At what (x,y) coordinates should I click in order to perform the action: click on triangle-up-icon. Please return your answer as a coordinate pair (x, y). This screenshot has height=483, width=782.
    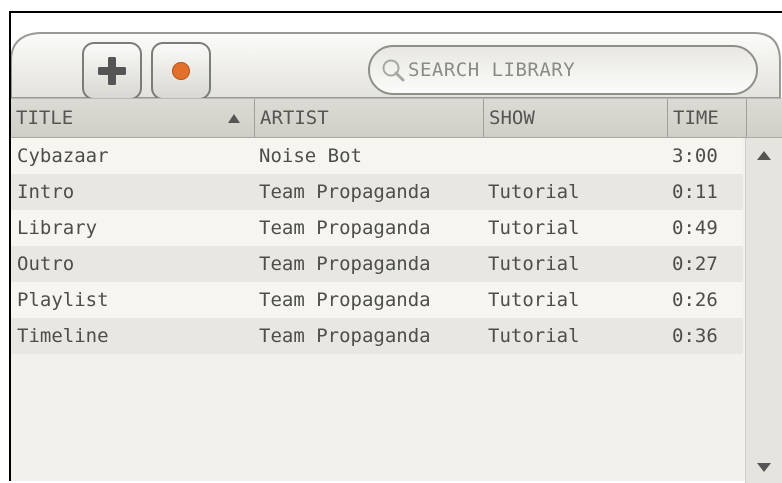
    Looking at the image, I should click on (764, 155).